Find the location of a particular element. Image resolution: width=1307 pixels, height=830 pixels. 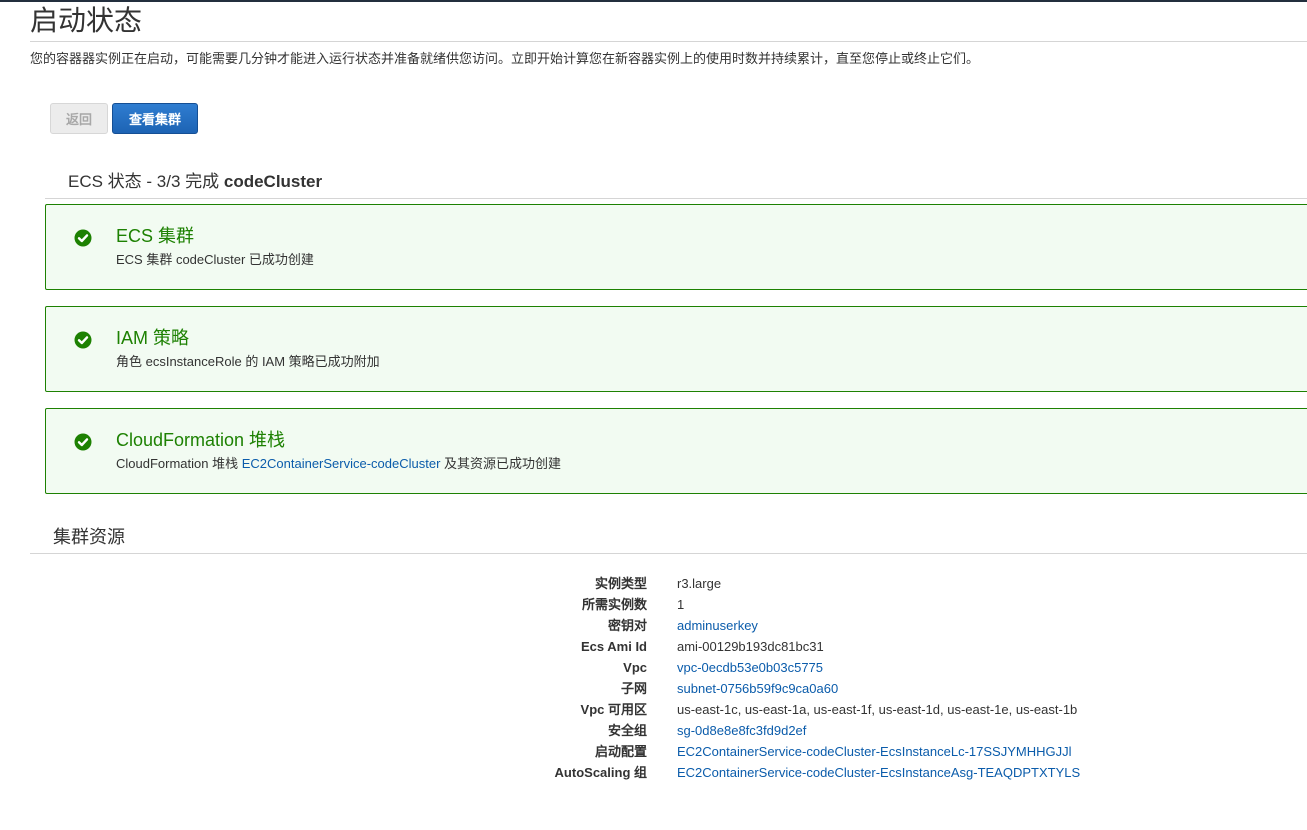

resource-label: 所需实例数 is located at coordinates (614, 604).